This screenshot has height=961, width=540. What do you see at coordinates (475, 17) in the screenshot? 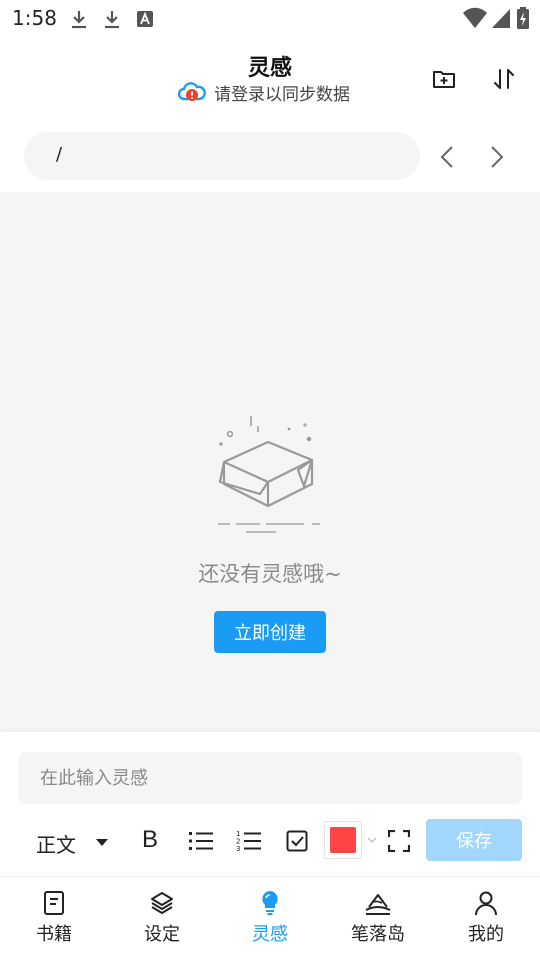
I see `wifi-icon` at bounding box center [475, 17].